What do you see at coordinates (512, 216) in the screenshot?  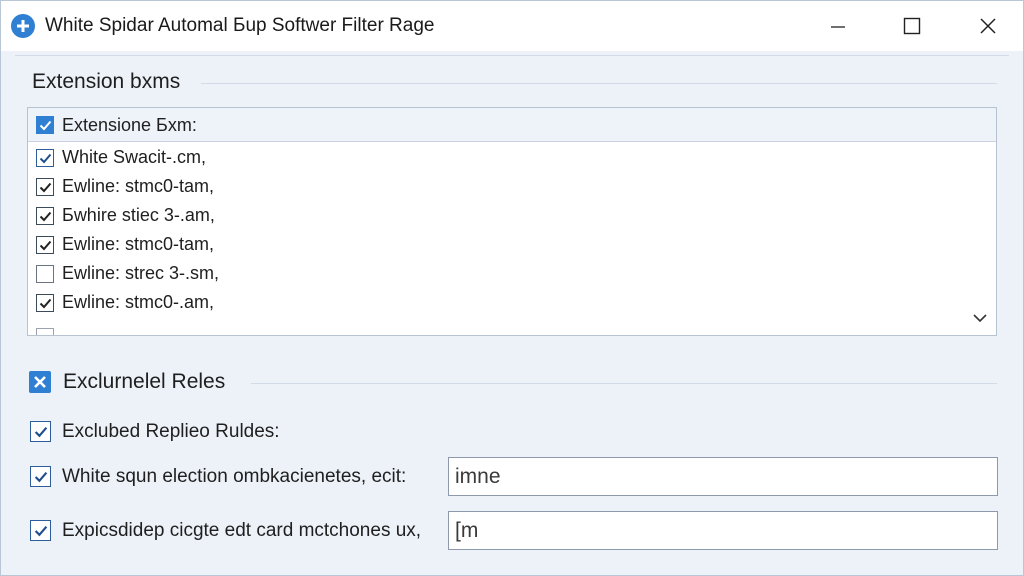 I see `list-item: Бwhire stiec 3-.am,` at bounding box center [512, 216].